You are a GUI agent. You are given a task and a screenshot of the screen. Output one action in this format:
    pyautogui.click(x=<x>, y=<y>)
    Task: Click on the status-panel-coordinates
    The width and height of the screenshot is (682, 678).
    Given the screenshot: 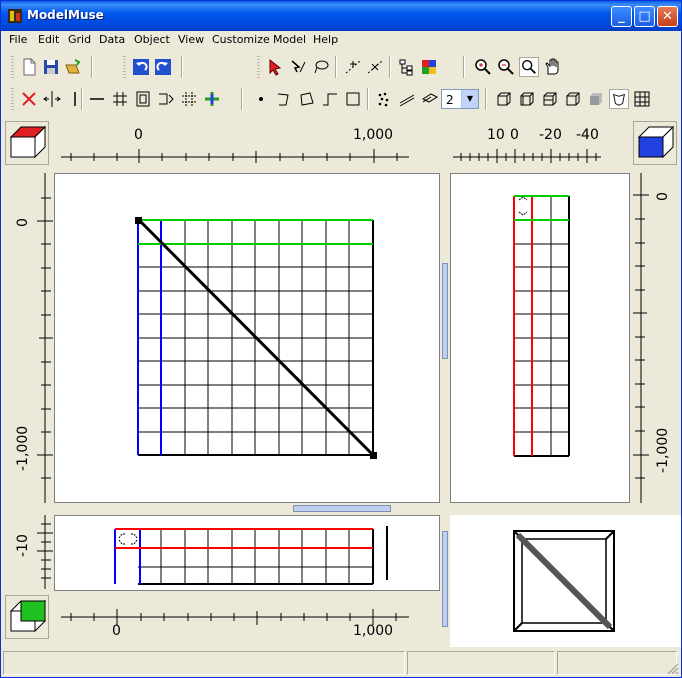 What is the action you would take?
    pyautogui.click(x=481, y=663)
    